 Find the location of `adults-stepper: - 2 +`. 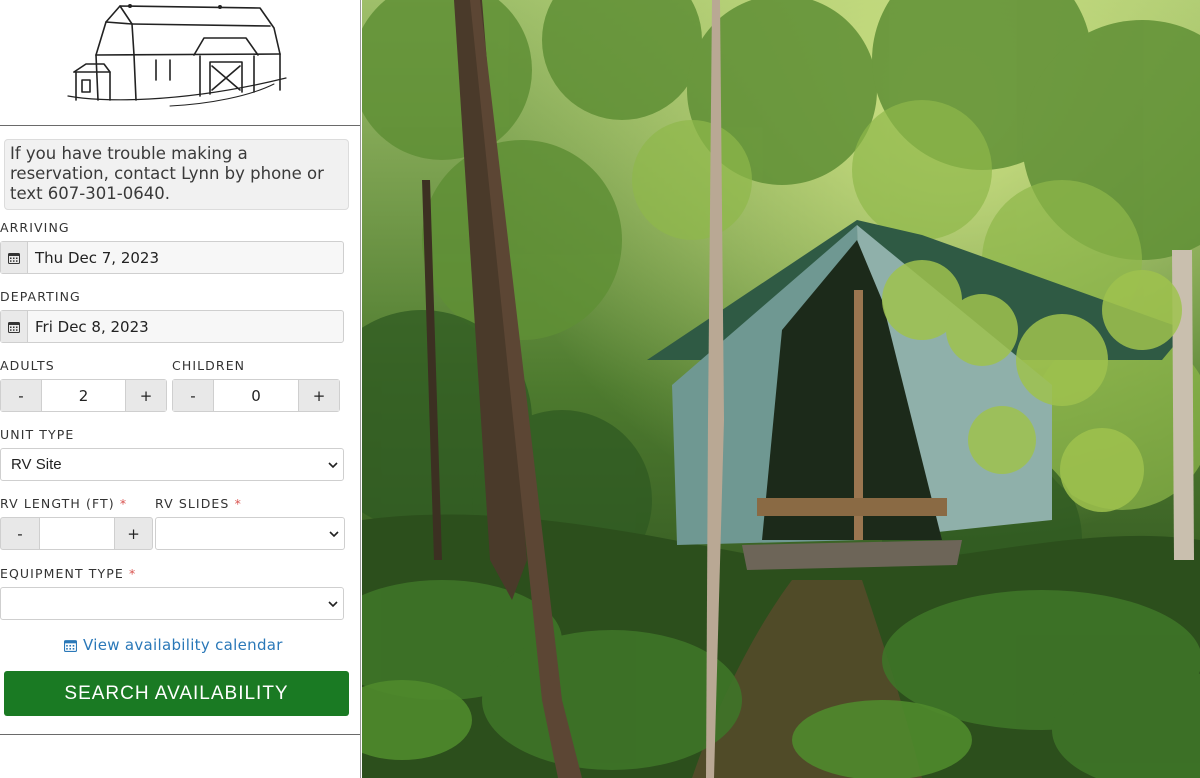

adults-stepper: - 2 + is located at coordinates (83, 395).